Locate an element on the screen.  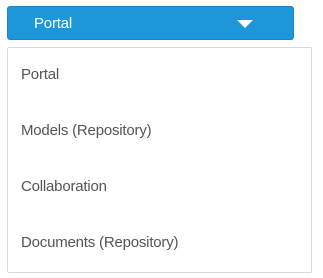
caret-down-icon is located at coordinates (245, 24).